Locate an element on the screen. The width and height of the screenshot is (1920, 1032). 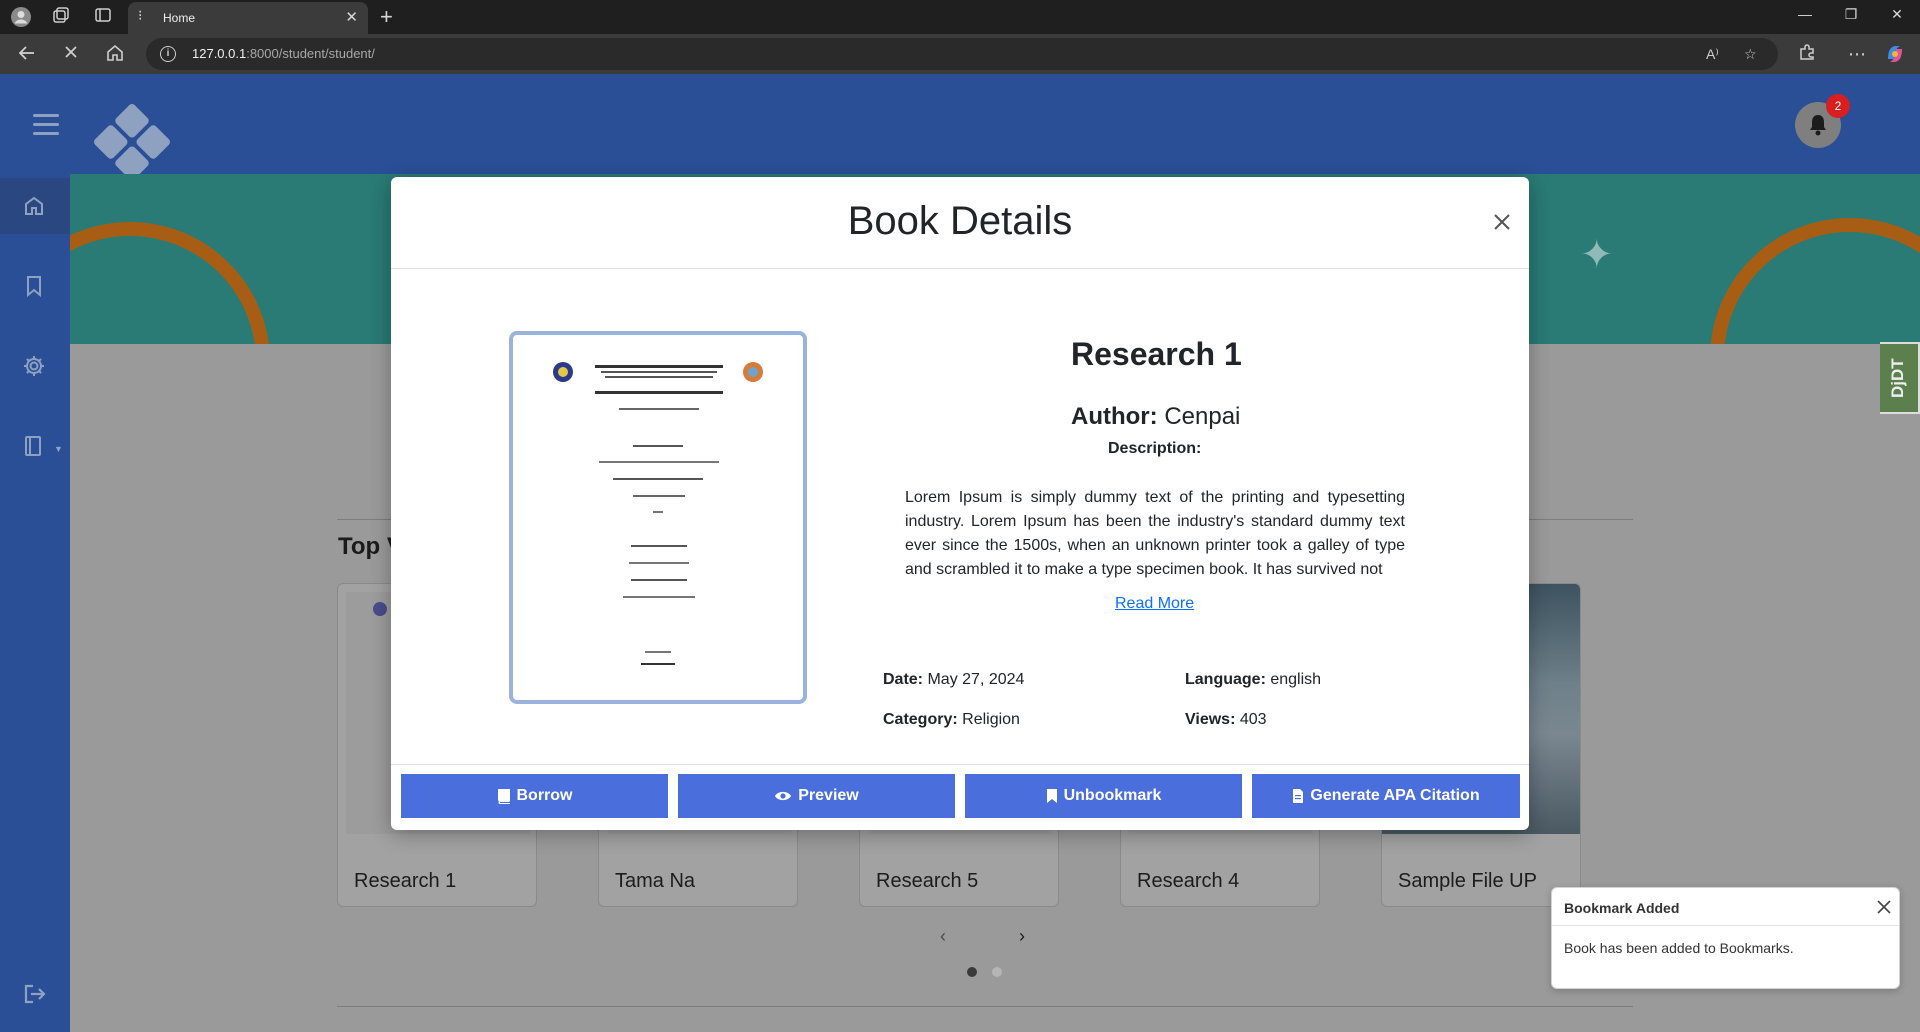
stop-loading-icon is located at coordinates (71, 54).